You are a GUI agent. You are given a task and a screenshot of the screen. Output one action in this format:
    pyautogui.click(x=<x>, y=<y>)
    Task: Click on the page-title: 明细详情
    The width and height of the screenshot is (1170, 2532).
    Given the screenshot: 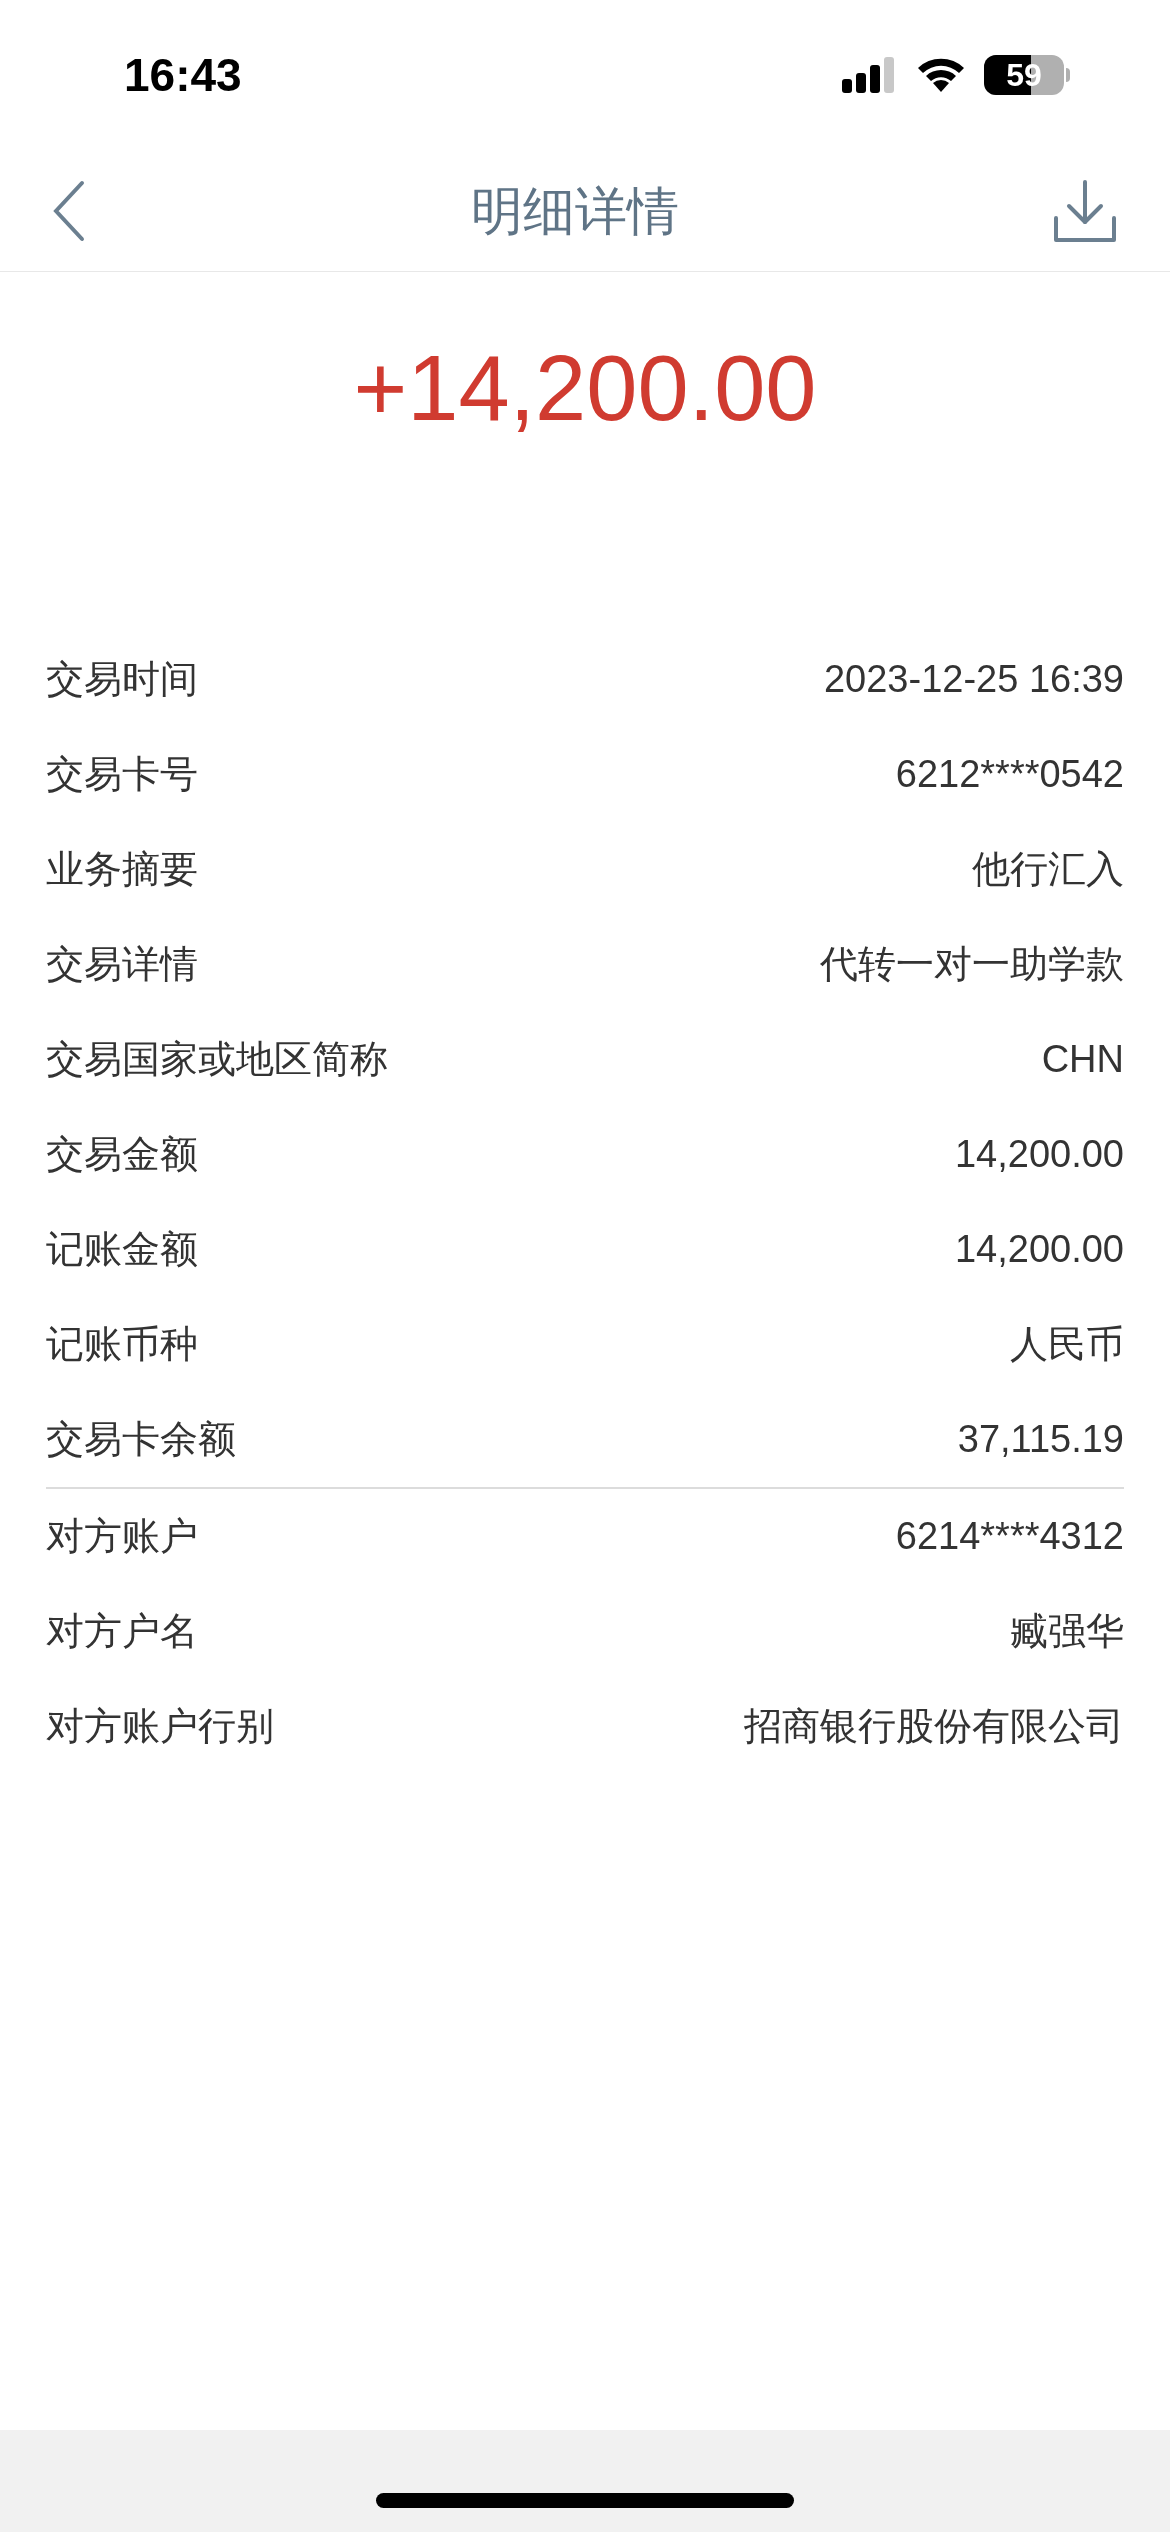 What is the action you would take?
    pyautogui.click(x=575, y=211)
    